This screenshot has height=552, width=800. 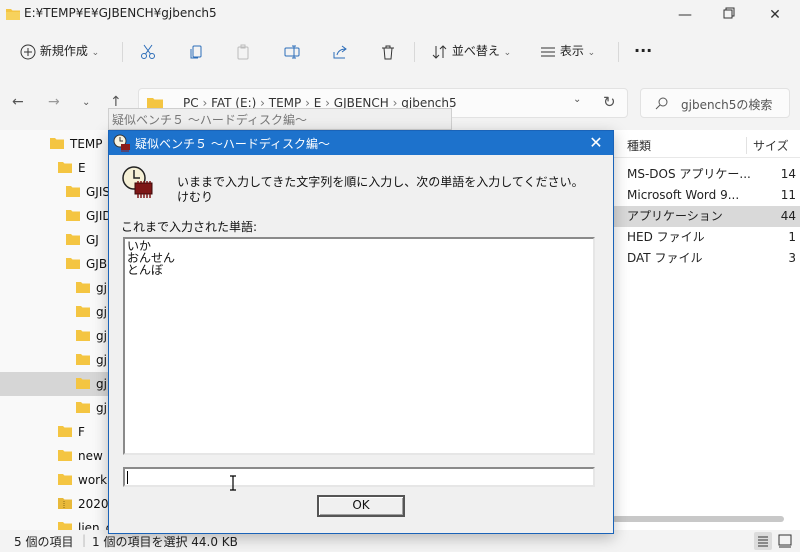 I want to click on tree-item-label: GJIS, so click(x=98, y=192).